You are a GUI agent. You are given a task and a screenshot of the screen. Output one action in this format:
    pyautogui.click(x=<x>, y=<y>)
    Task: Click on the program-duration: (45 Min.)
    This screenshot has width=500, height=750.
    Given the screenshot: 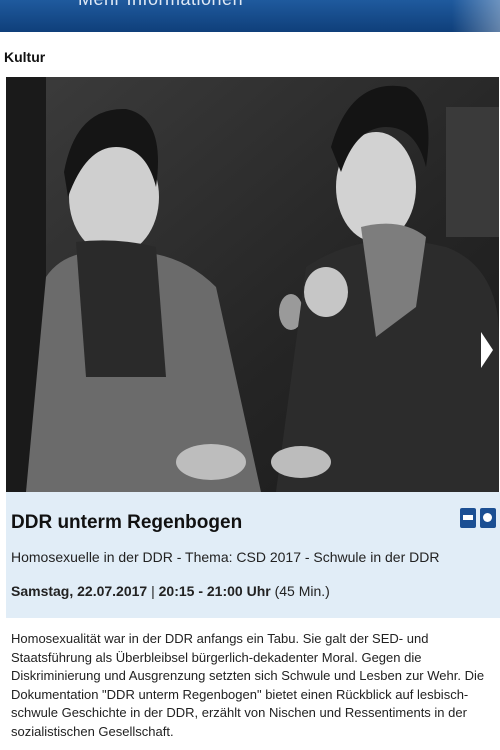 What is the action you would take?
    pyautogui.click(x=300, y=591)
    